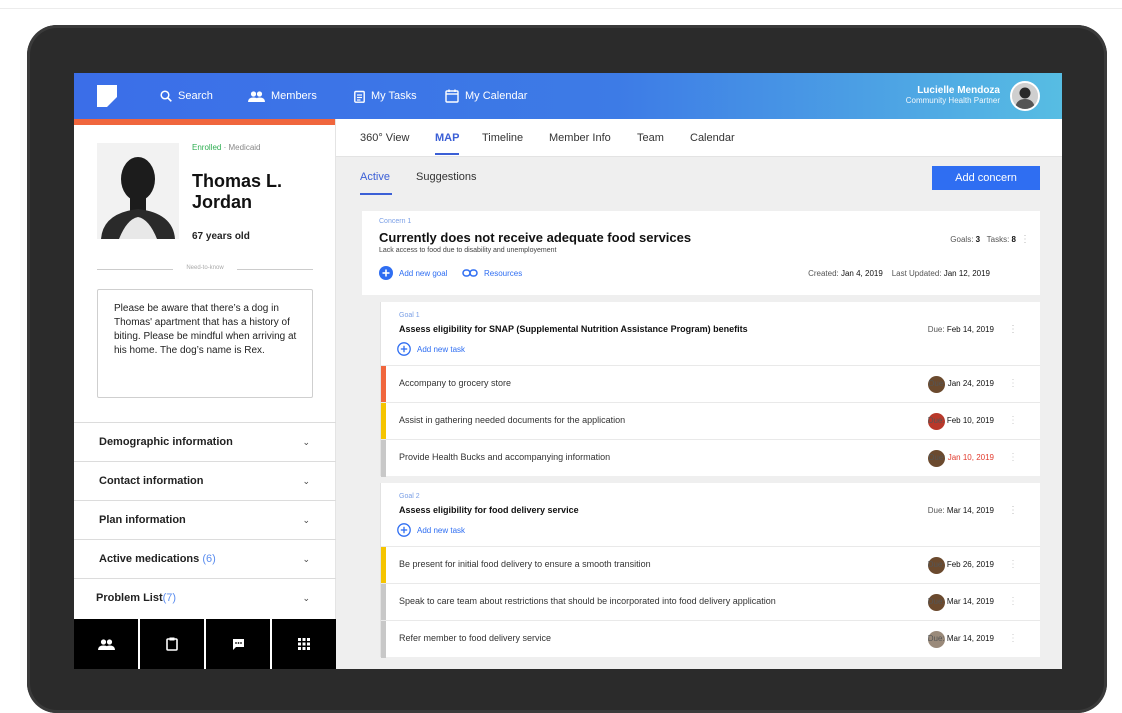  I want to click on task-due: Due: Mar 14, 2019, so click(961, 601).